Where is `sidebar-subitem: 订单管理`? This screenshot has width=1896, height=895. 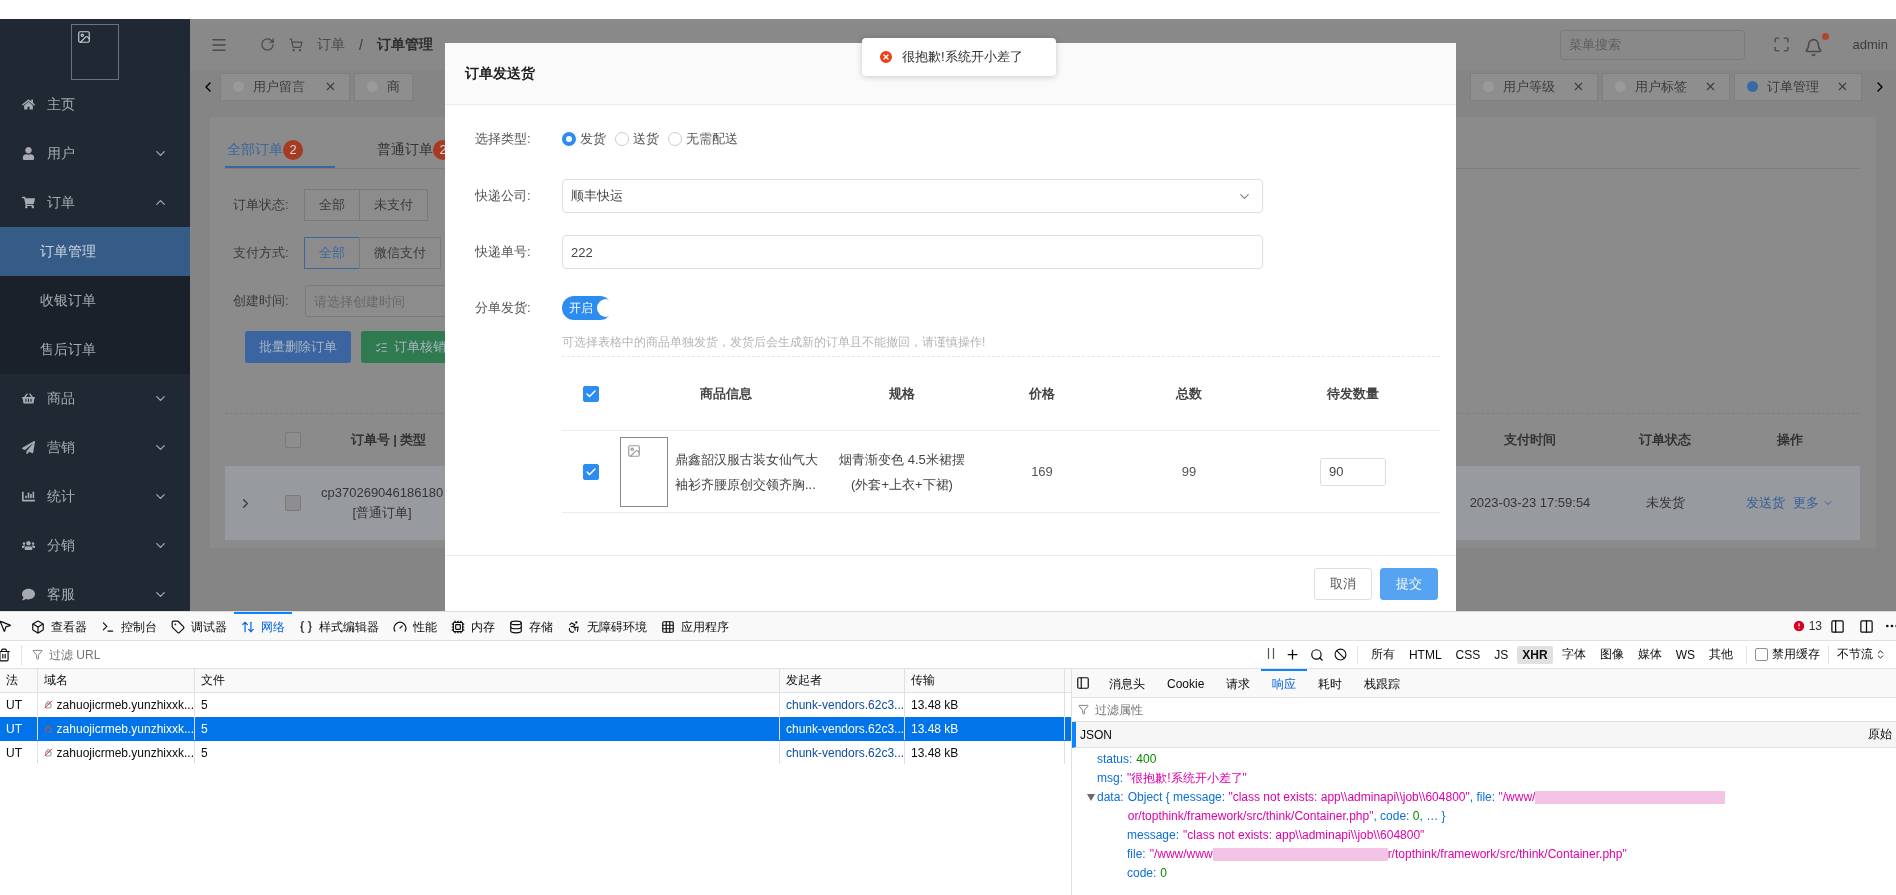 sidebar-subitem: 订单管理 is located at coordinates (95, 251).